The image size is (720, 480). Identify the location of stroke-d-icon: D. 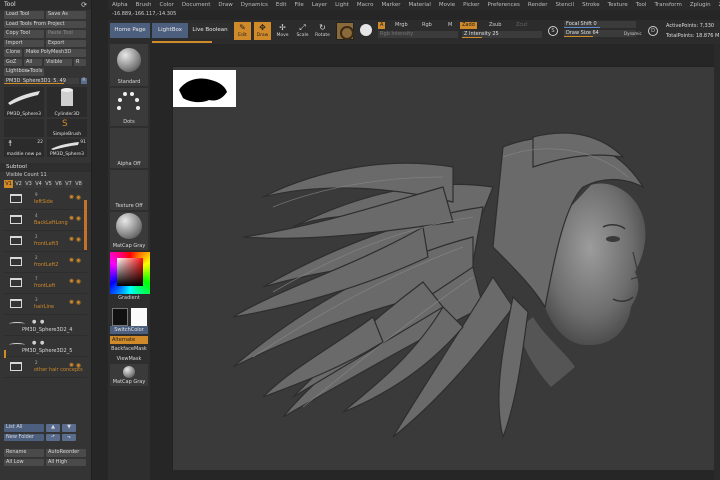
(653, 31).